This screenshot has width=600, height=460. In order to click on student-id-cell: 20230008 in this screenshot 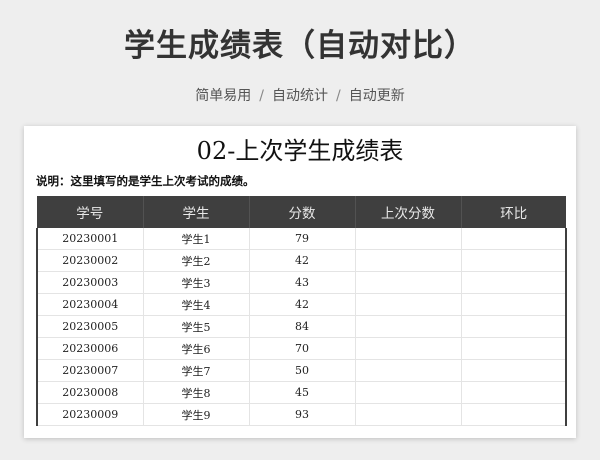, I will do `click(90, 392)`.